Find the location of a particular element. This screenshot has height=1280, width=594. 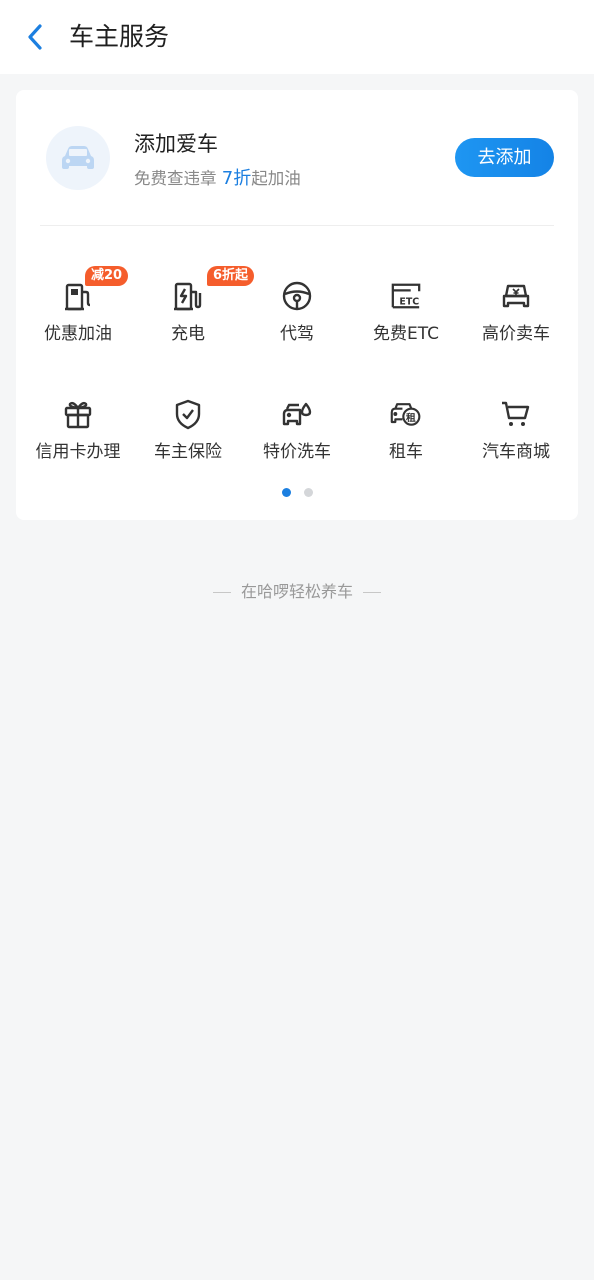

service-label: 汽车商城 is located at coordinates (516, 452).